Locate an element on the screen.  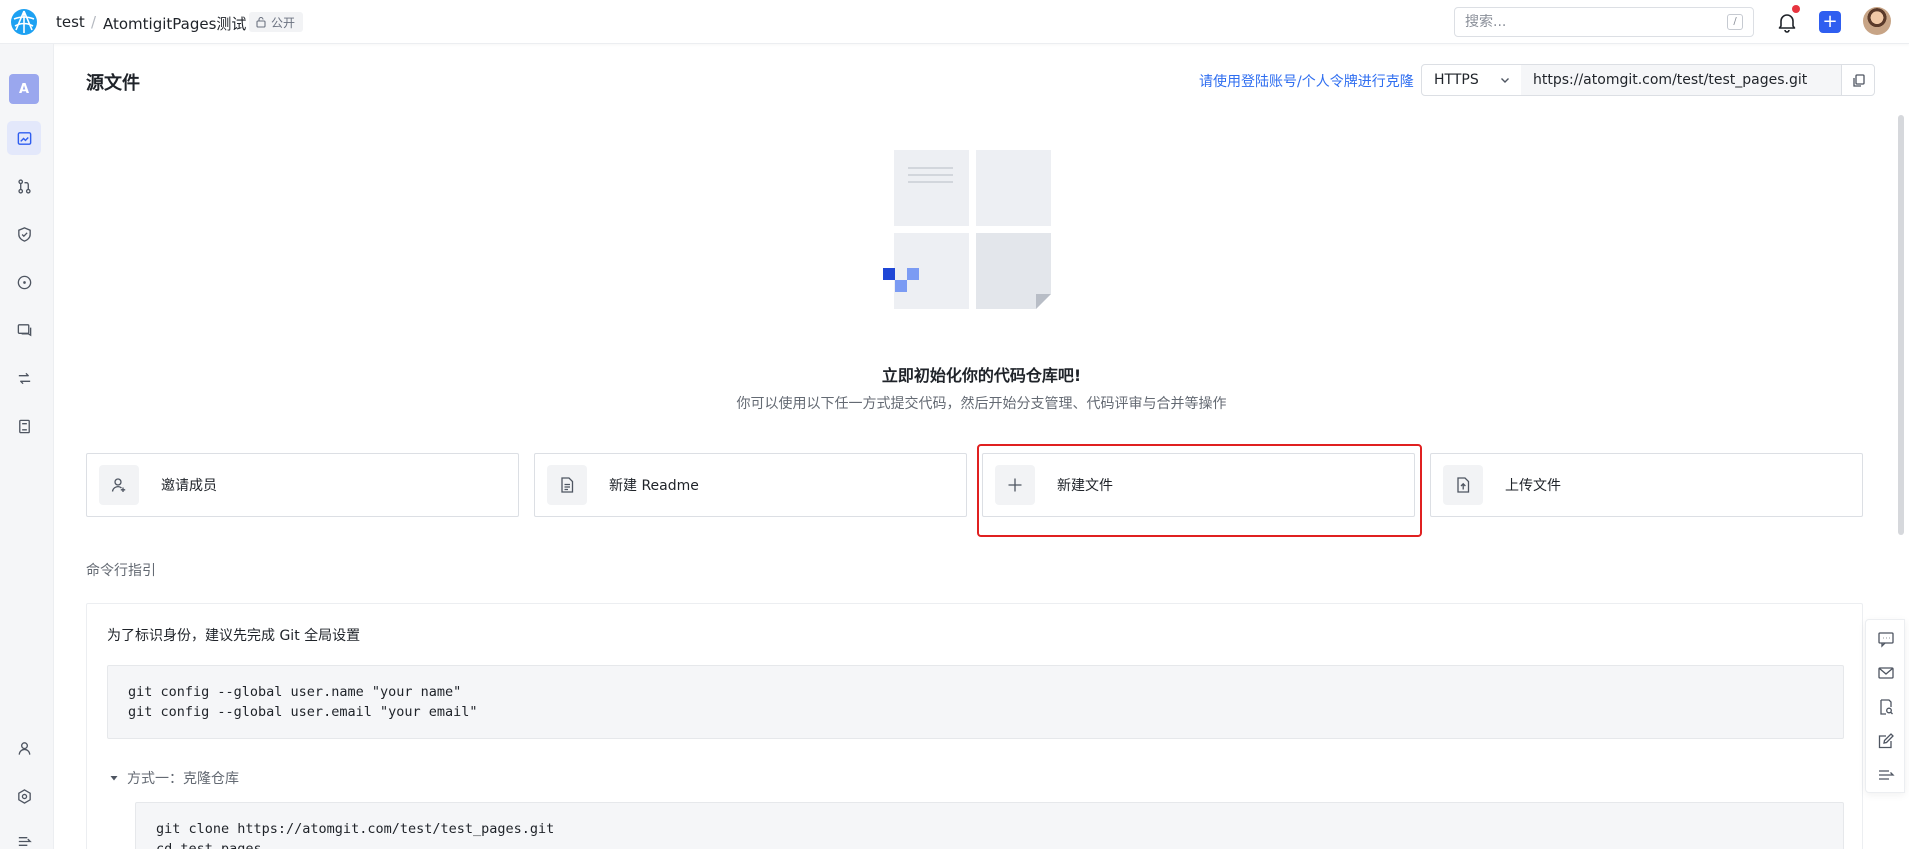
floating-toolbar is located at coordinates (1885, 706).